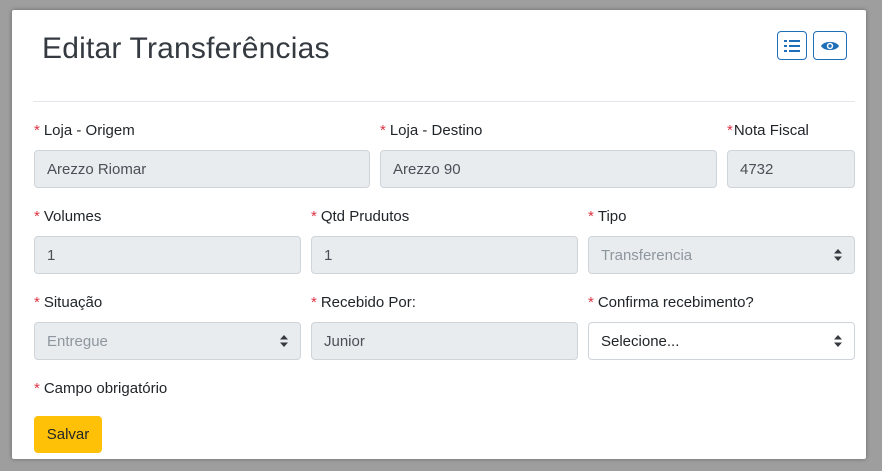 The height and width of the screenshot is (471, 882). I want to click on qtd-produtos-label: * Qtd Prudutos, so click(360, 216).